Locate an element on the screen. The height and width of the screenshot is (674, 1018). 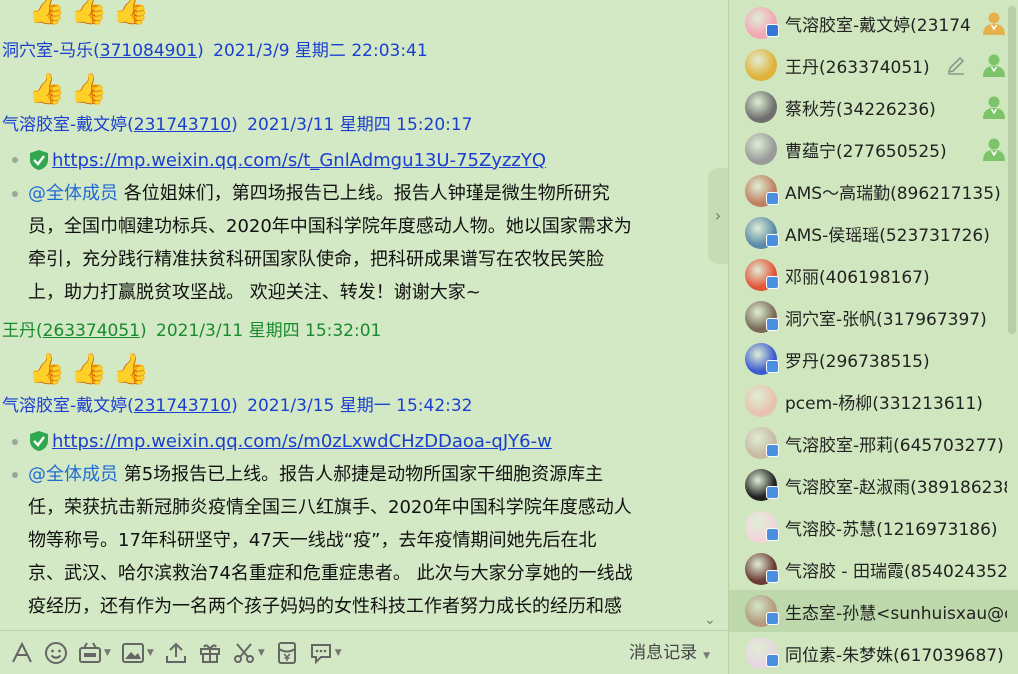
member-row: 罗丹(296738515) is located at coordinates (873, 359).